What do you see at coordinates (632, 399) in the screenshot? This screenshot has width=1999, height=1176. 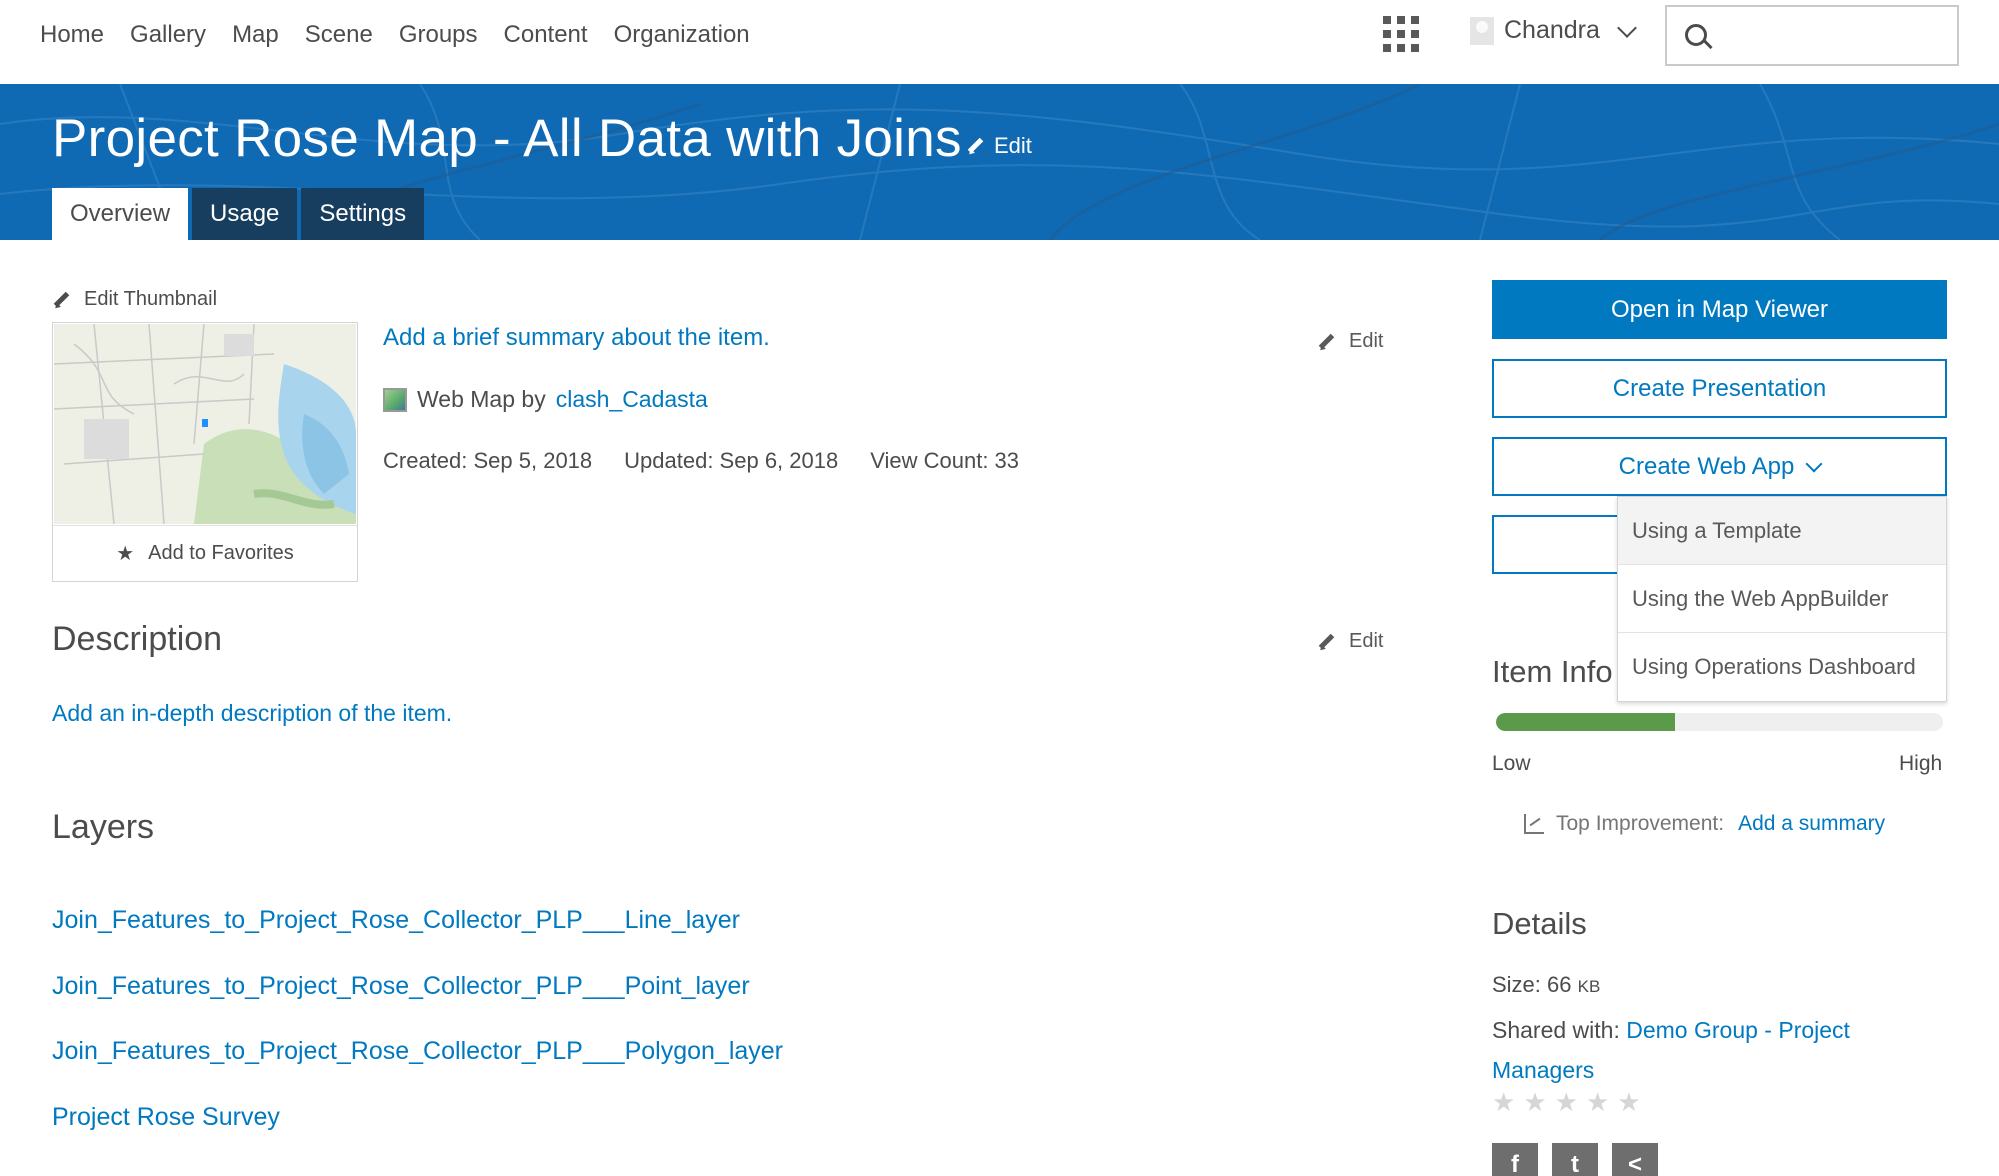 I see `owner-link: clash_Cadasta` at bounding box center [632, 399].